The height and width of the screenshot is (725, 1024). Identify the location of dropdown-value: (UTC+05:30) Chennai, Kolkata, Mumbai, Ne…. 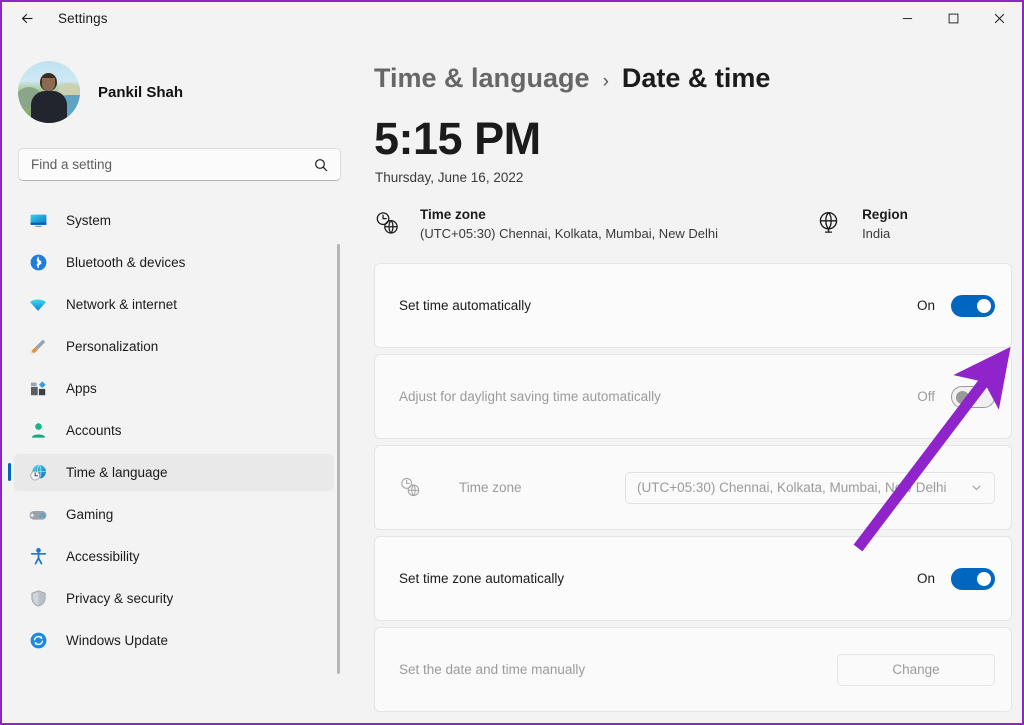
(792, 487).